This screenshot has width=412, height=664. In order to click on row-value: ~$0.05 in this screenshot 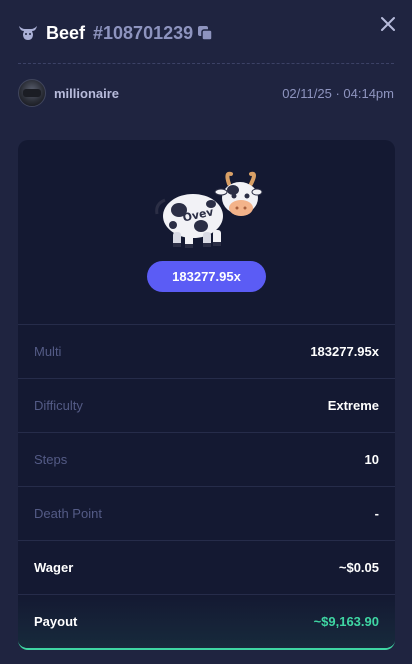, I will do `click(358, 567)`.